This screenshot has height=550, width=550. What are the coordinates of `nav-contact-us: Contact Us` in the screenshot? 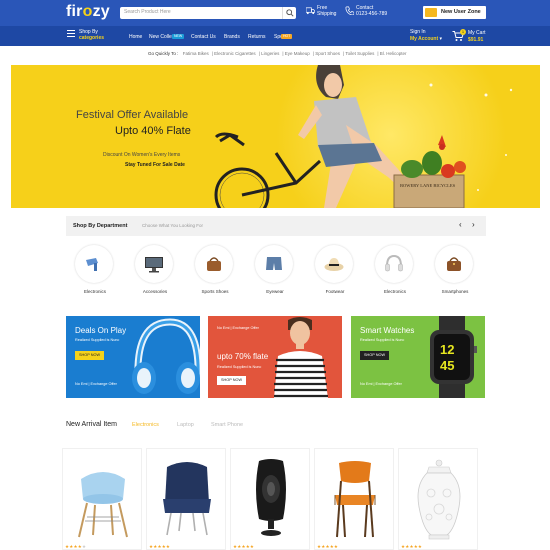 It's located at (203, 37).